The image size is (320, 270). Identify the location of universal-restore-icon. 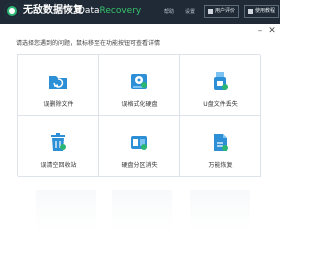
(221, 142).